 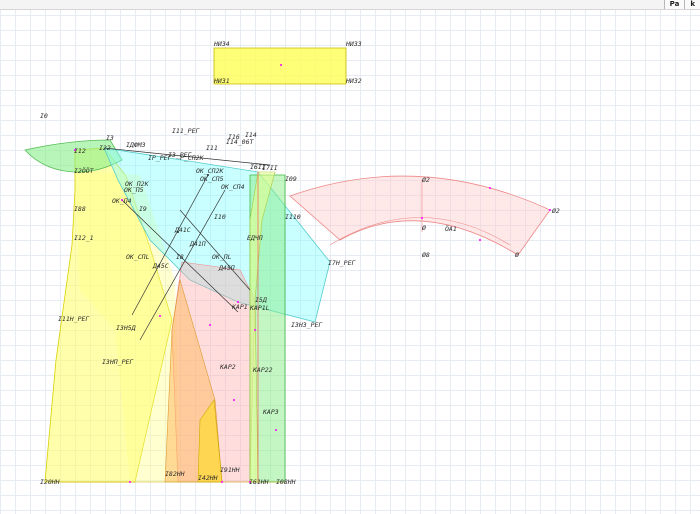 I want to click on label-arc-o2-right: Ø2, so click(x=556, y=211).